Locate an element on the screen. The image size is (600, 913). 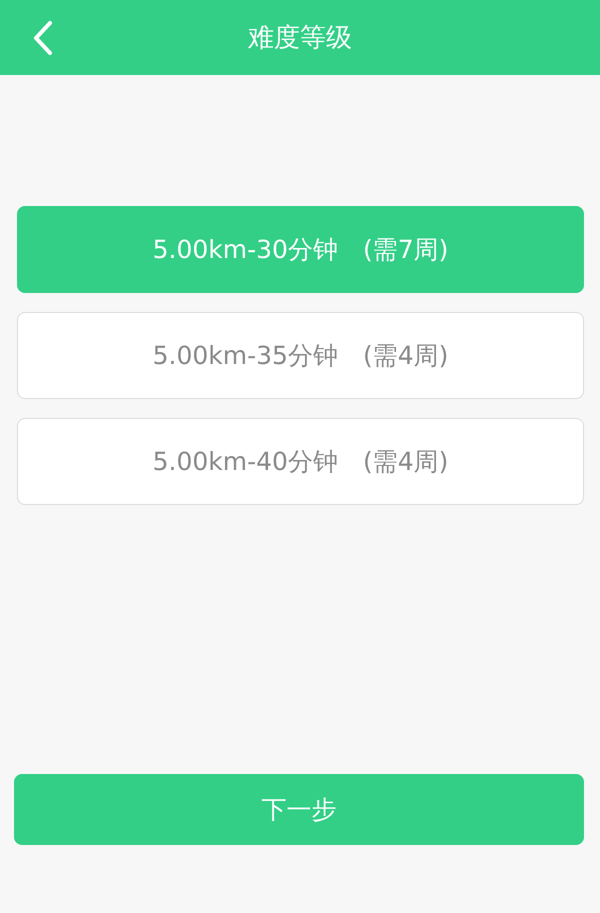
back-icon is located at coordinates (43, 38).